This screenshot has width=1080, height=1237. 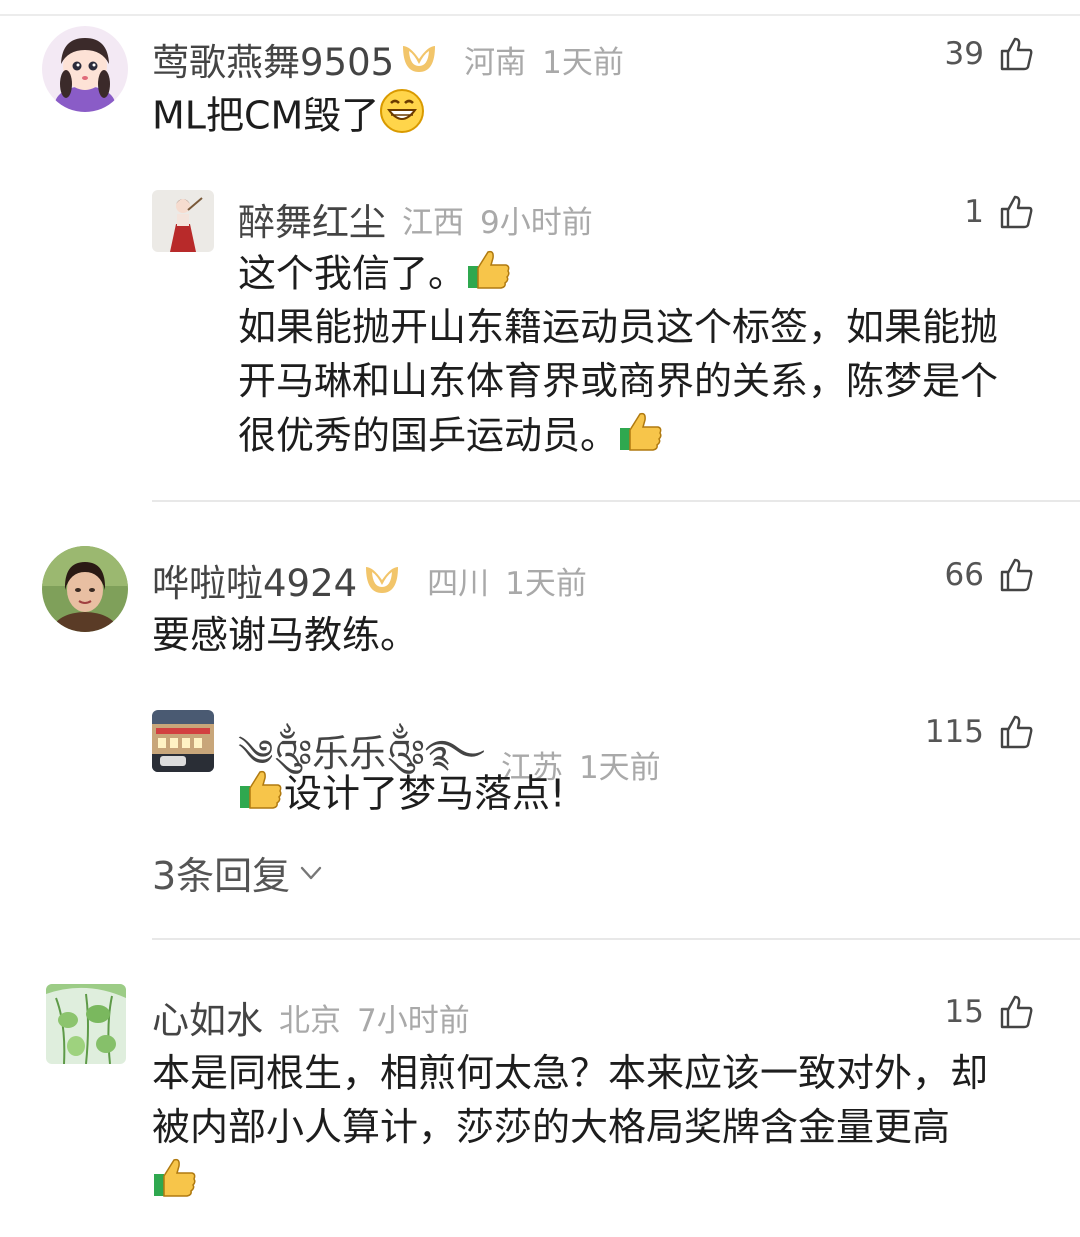 What do you see at coordinates (964, 54) in the screenshot?
I see `like-count: 39` at bounding box center [964, 54].